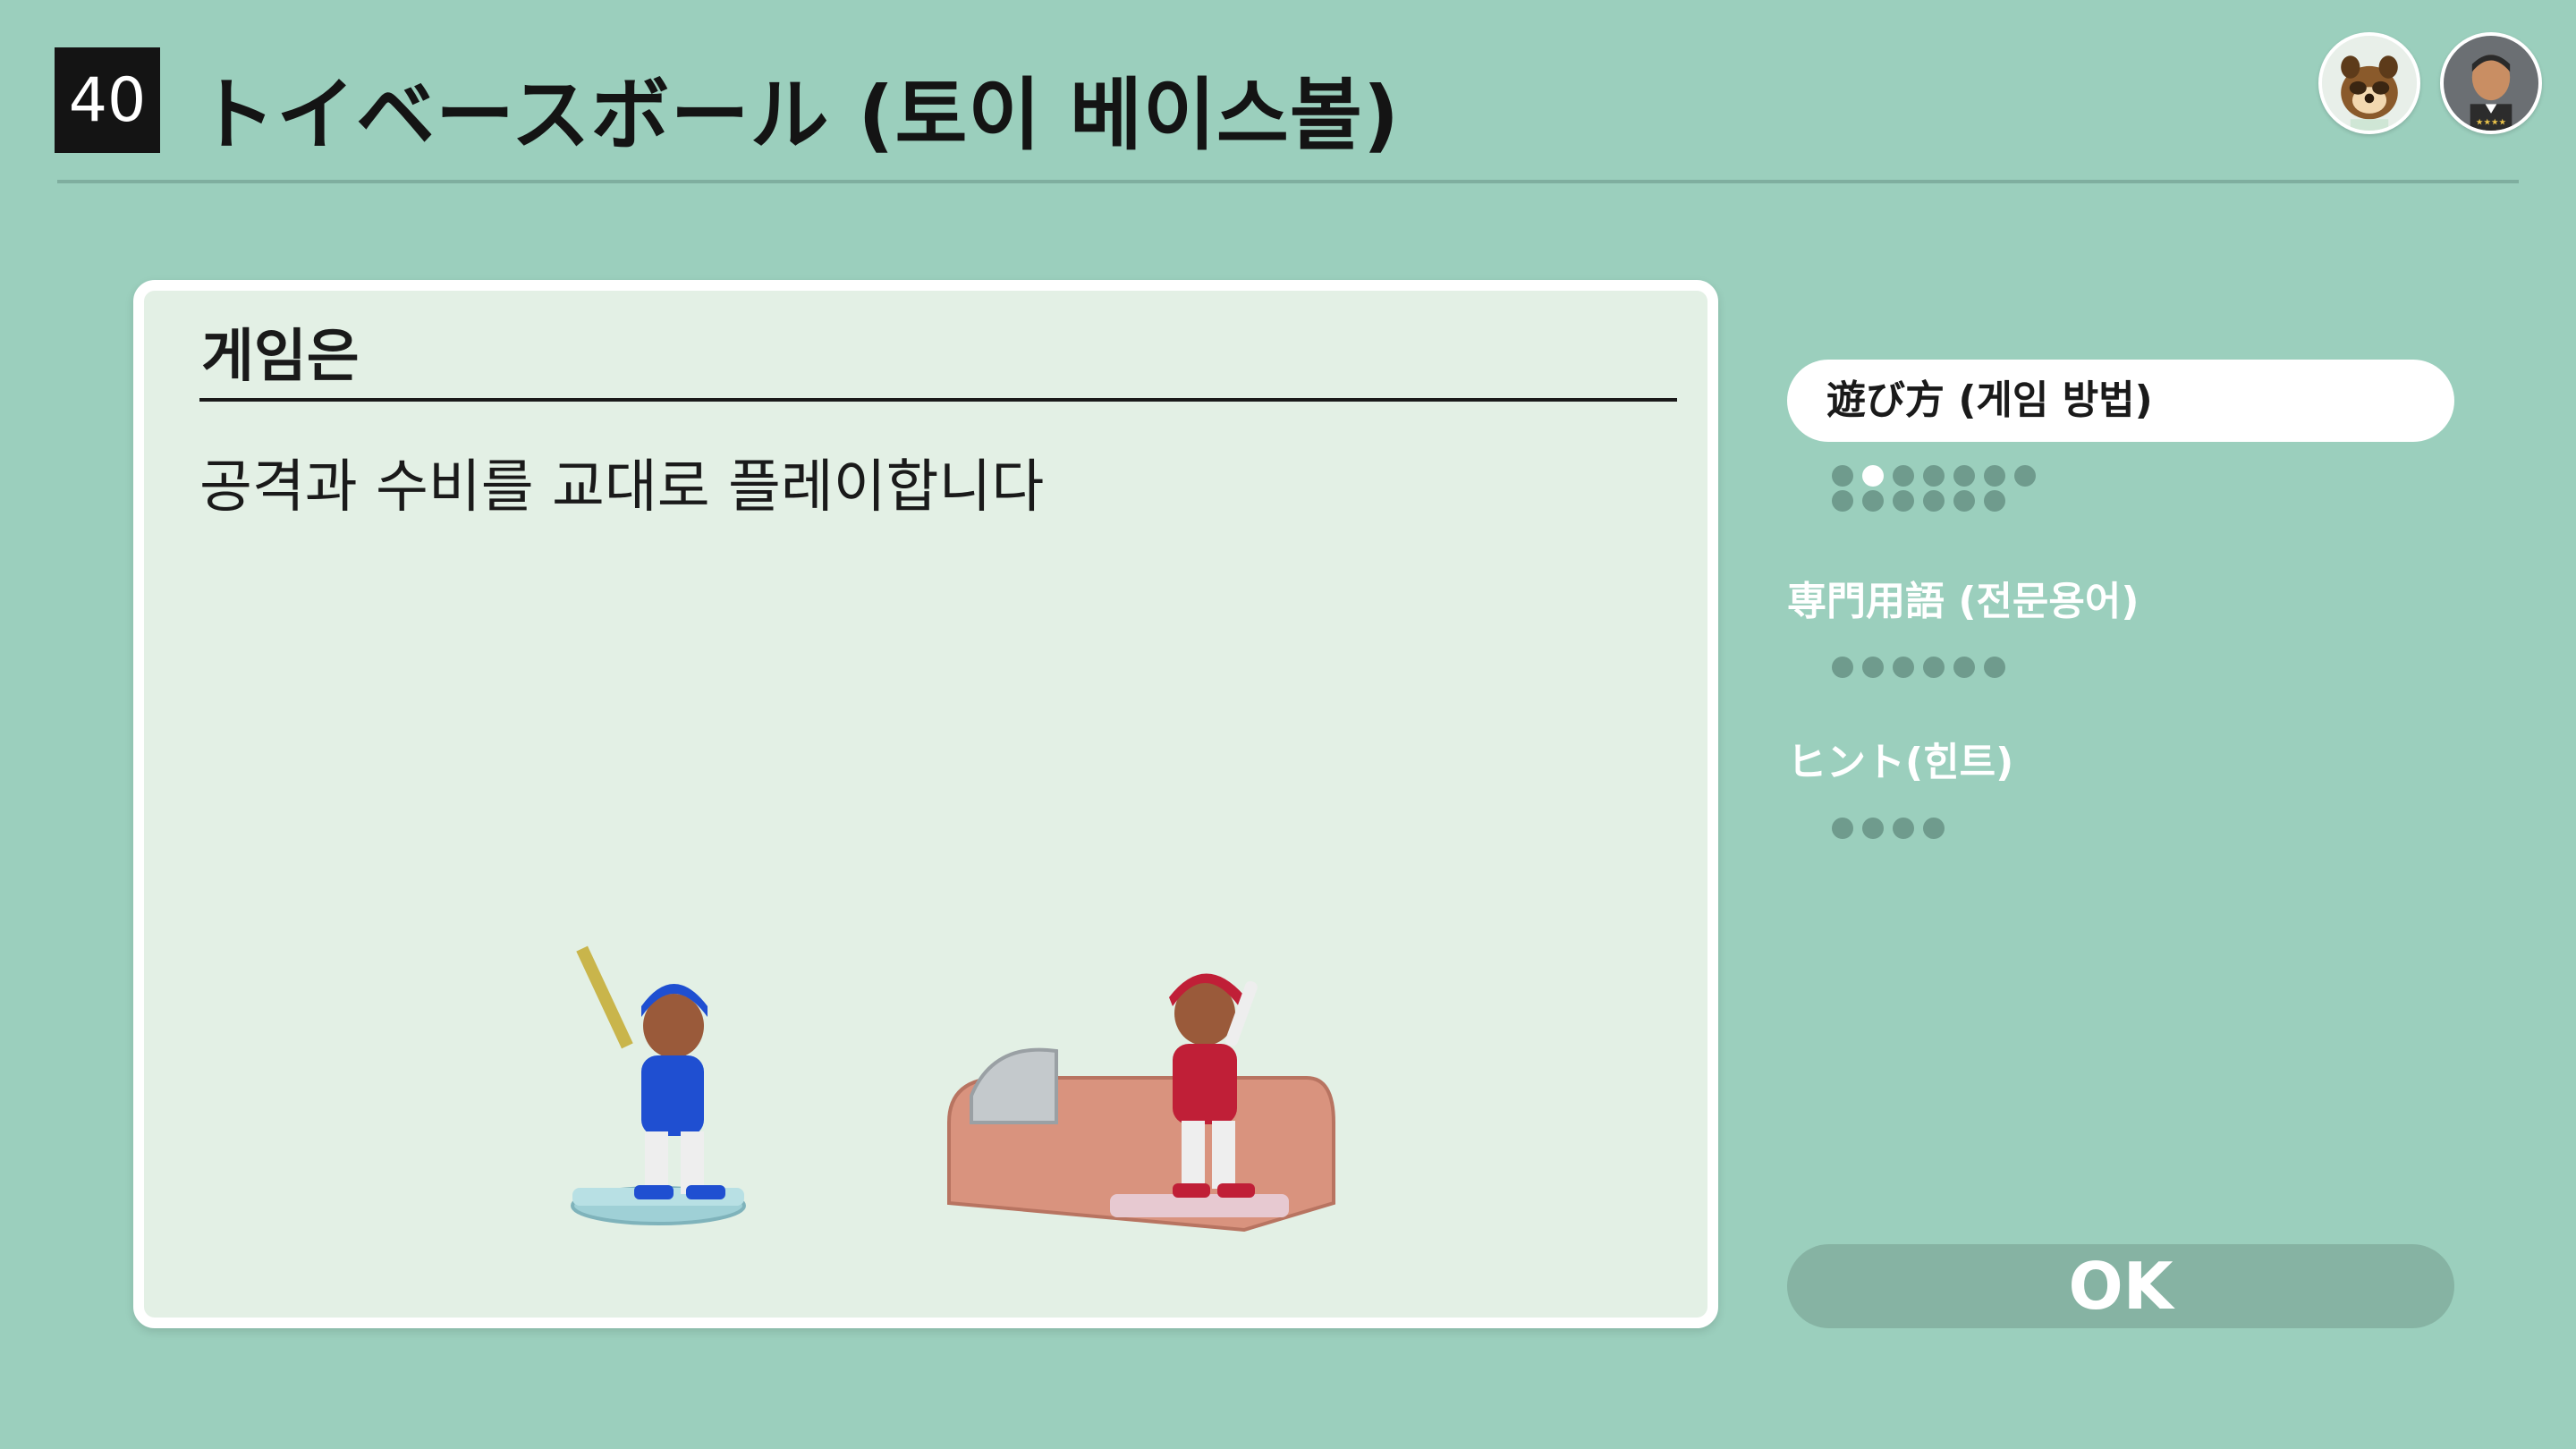 Image resolution: width=2576 pixels, height=1449 pixels. What do you see at coordinates (107, 100) in the screenshot?
I see `game-number-badge: 40` at bounding box center [107, 100].